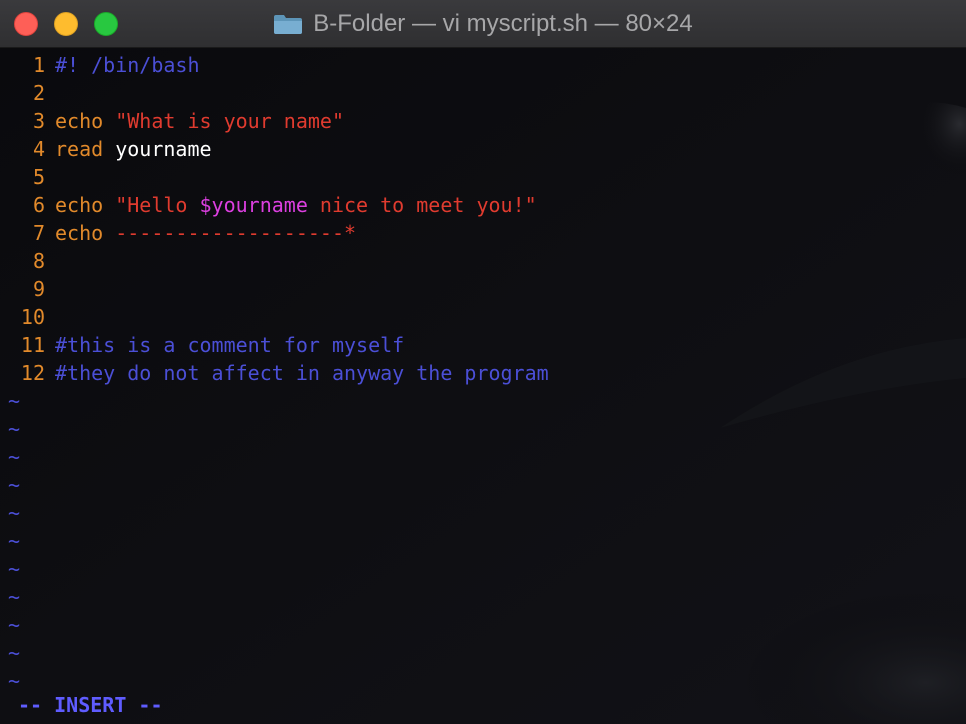 The image size is (966, 724). What do you see at coordinates (236, 233) in the screenshot?
I see `code-token-string: -------------------*` at bounding box center [236, 233].